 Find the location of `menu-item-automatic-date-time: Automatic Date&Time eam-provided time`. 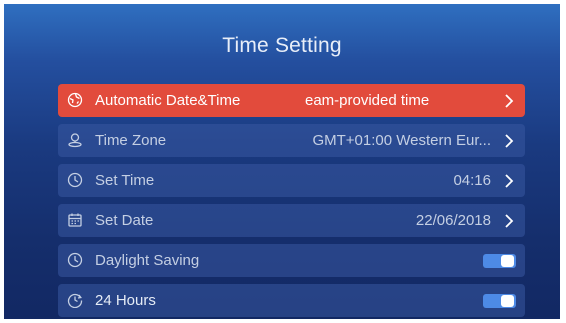

menu-item-automatic-date-time: Automatic Date&Time eam-provided time is located at coordinates (291, 100).